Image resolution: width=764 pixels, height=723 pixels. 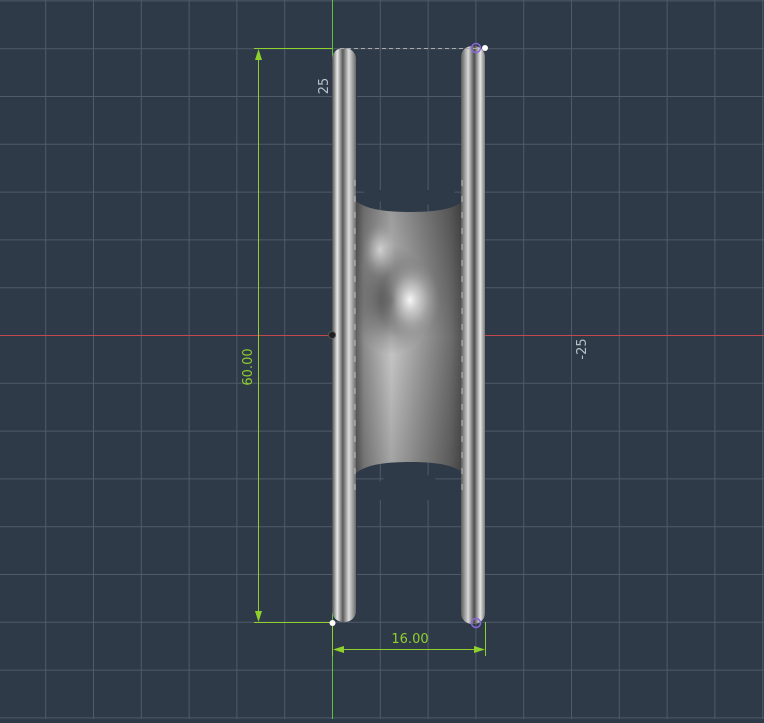 I want to click on grid-label-top: 25, so click(x=324, y=86).